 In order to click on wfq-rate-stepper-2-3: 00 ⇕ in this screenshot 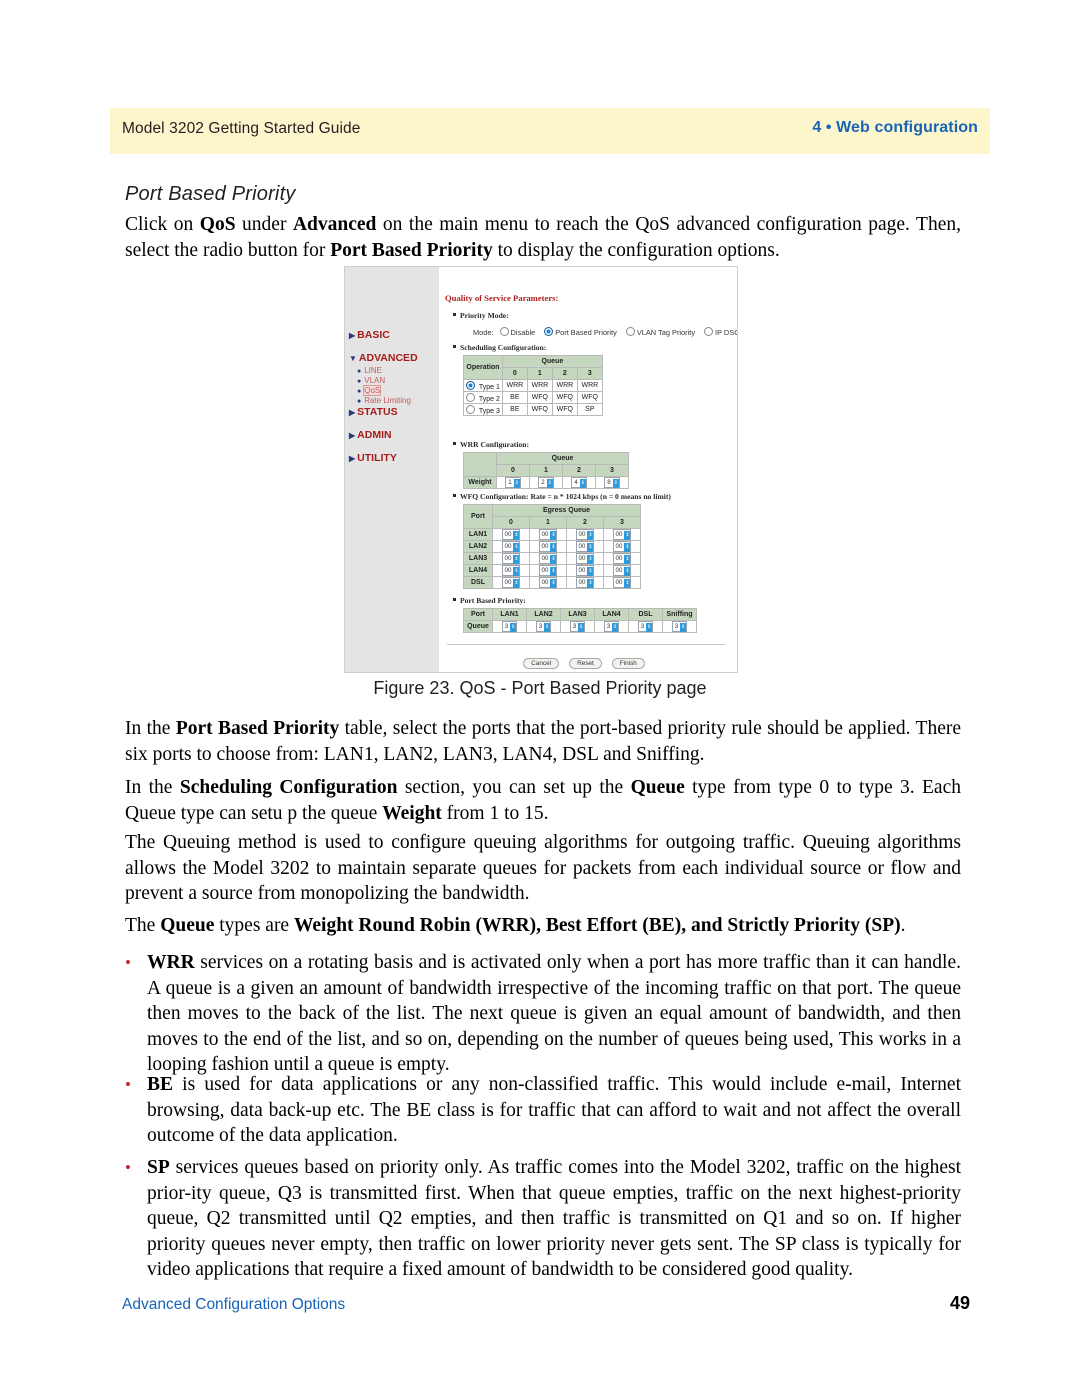, I will do `click(622, 558)`.